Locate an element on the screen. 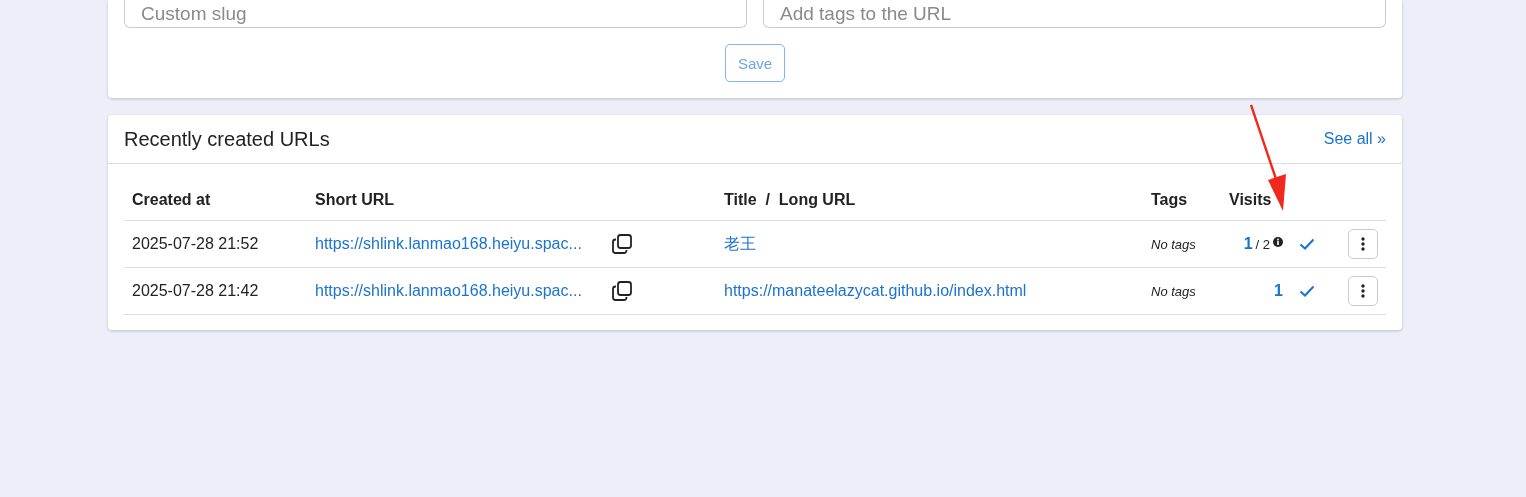  long-url-link: 老王 is located at coordinates (740, 243).